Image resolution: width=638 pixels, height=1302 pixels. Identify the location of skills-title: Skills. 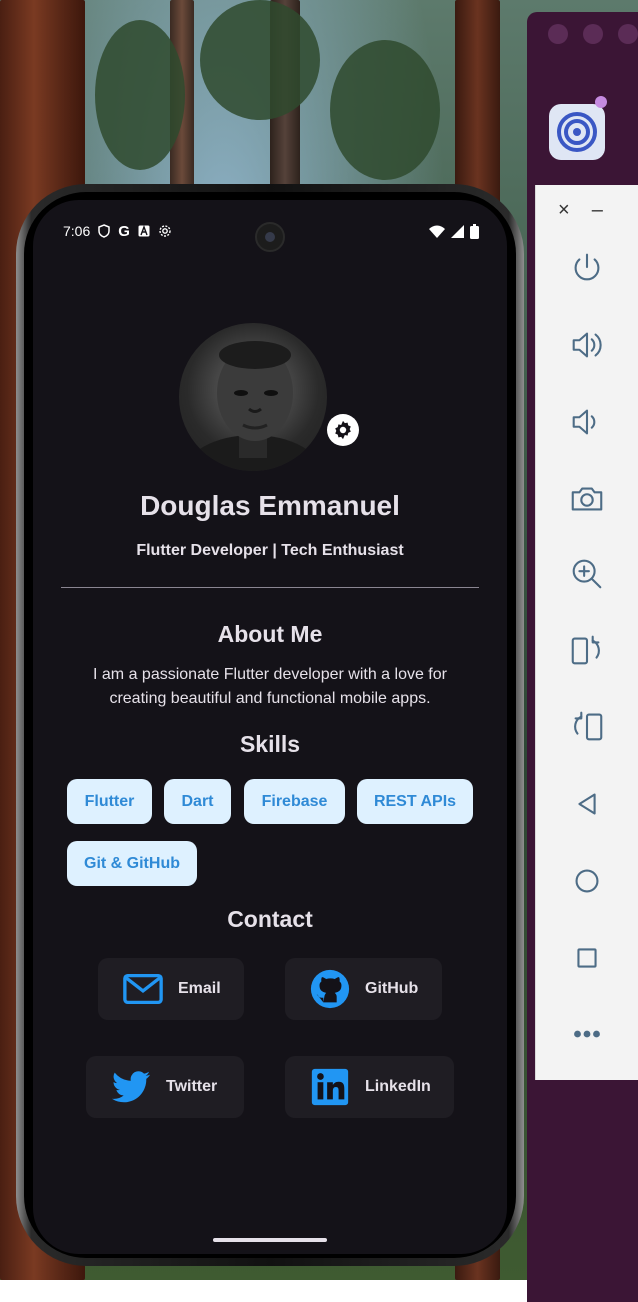
(270, 744).